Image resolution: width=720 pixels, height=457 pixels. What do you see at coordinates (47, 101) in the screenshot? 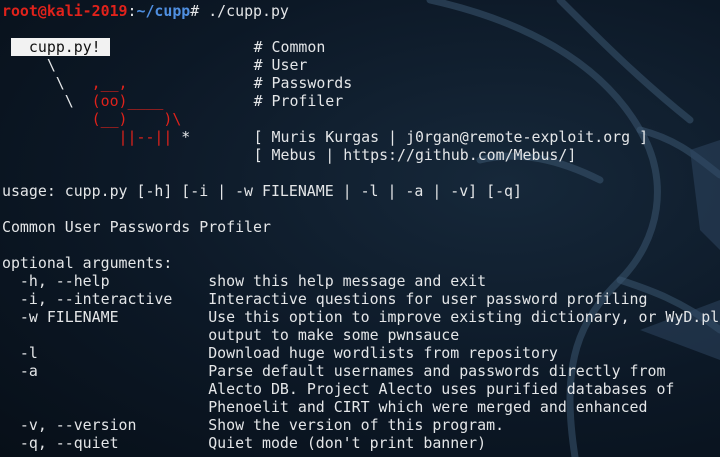
I see `banner-art-backslash2: \` at bounding box center [47, 101].